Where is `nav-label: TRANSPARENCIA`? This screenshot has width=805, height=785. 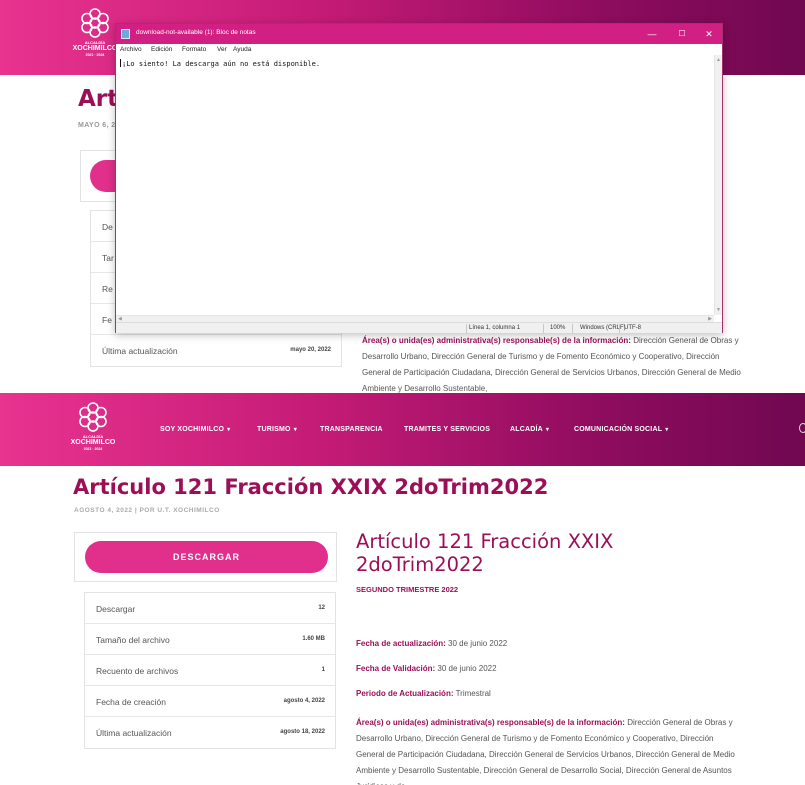 nav-label: TRANSPARENCIA is located at coordinates (351, 429).